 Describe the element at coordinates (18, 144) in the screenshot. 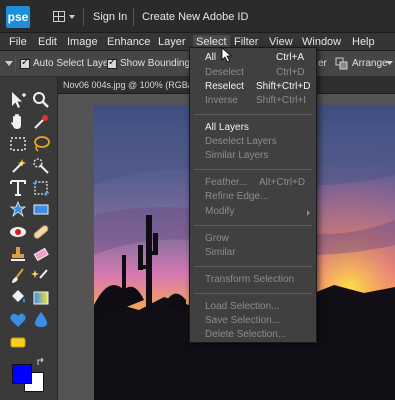

I see `marquee-icon` at that location.